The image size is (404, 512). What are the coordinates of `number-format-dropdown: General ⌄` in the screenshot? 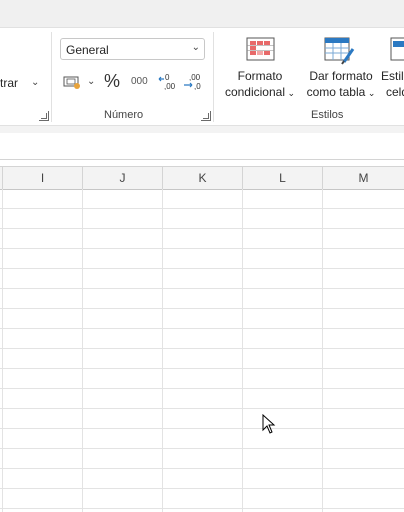 It's located at (132, 49).